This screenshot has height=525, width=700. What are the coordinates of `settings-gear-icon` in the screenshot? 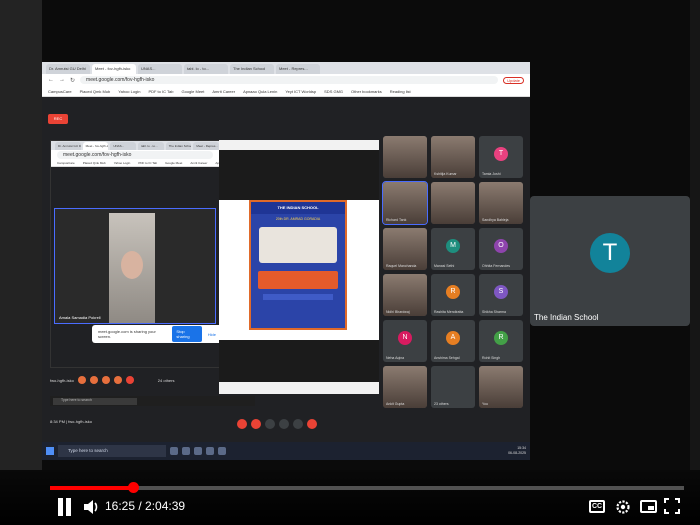 It's located at (623, 507).